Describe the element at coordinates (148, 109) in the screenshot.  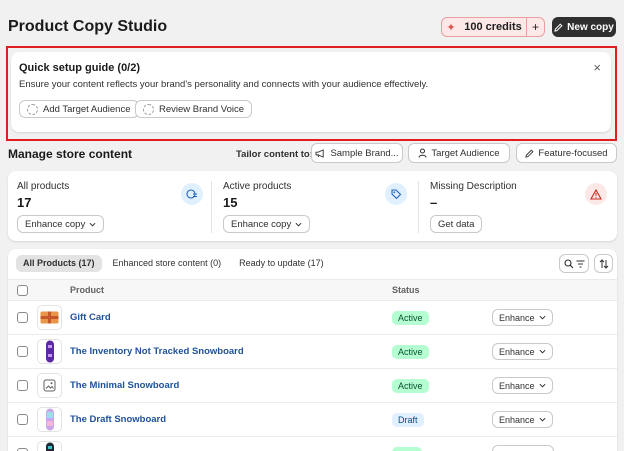
I see `pending-step-icon` at that location.